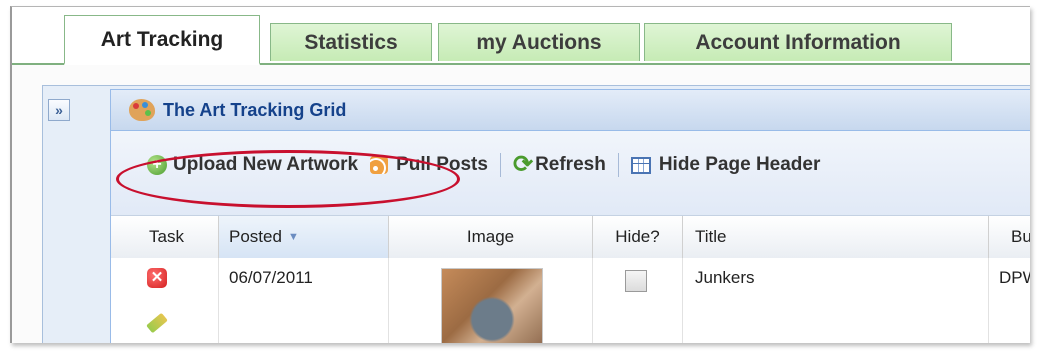 This screenshot has height=351, width=1040. What do you see at coordinates (157, 323) in the screenshot?
I see `edit-pencil-icon` at bounding box center [157, 323].